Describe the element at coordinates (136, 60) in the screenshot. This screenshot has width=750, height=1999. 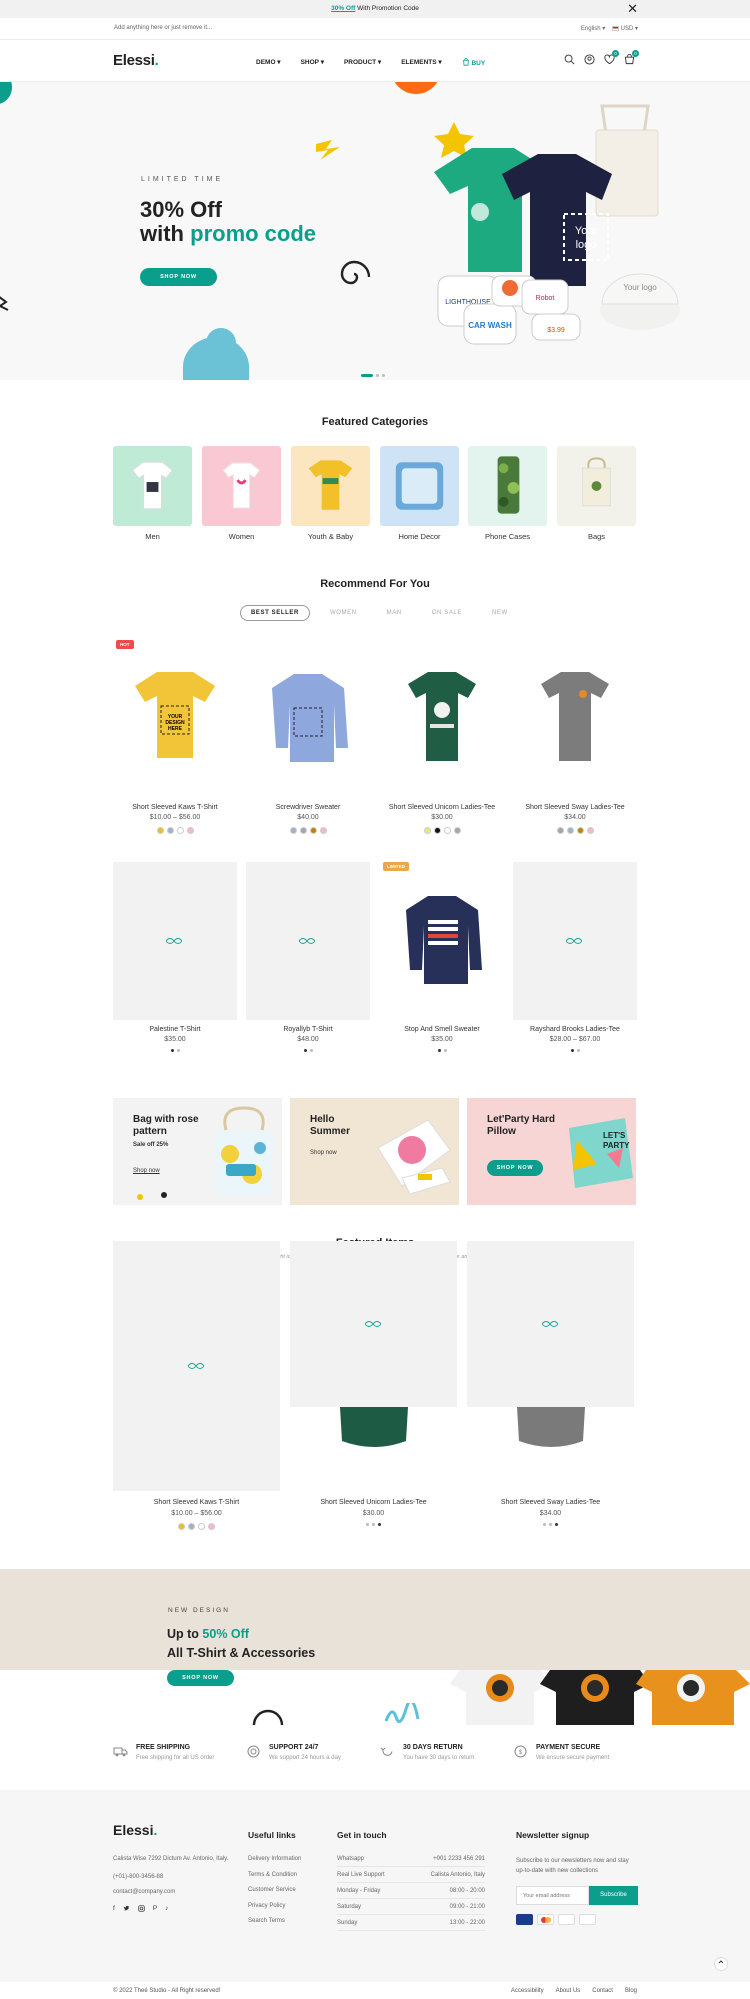
I see `site-logo: Elessi.` at that location.